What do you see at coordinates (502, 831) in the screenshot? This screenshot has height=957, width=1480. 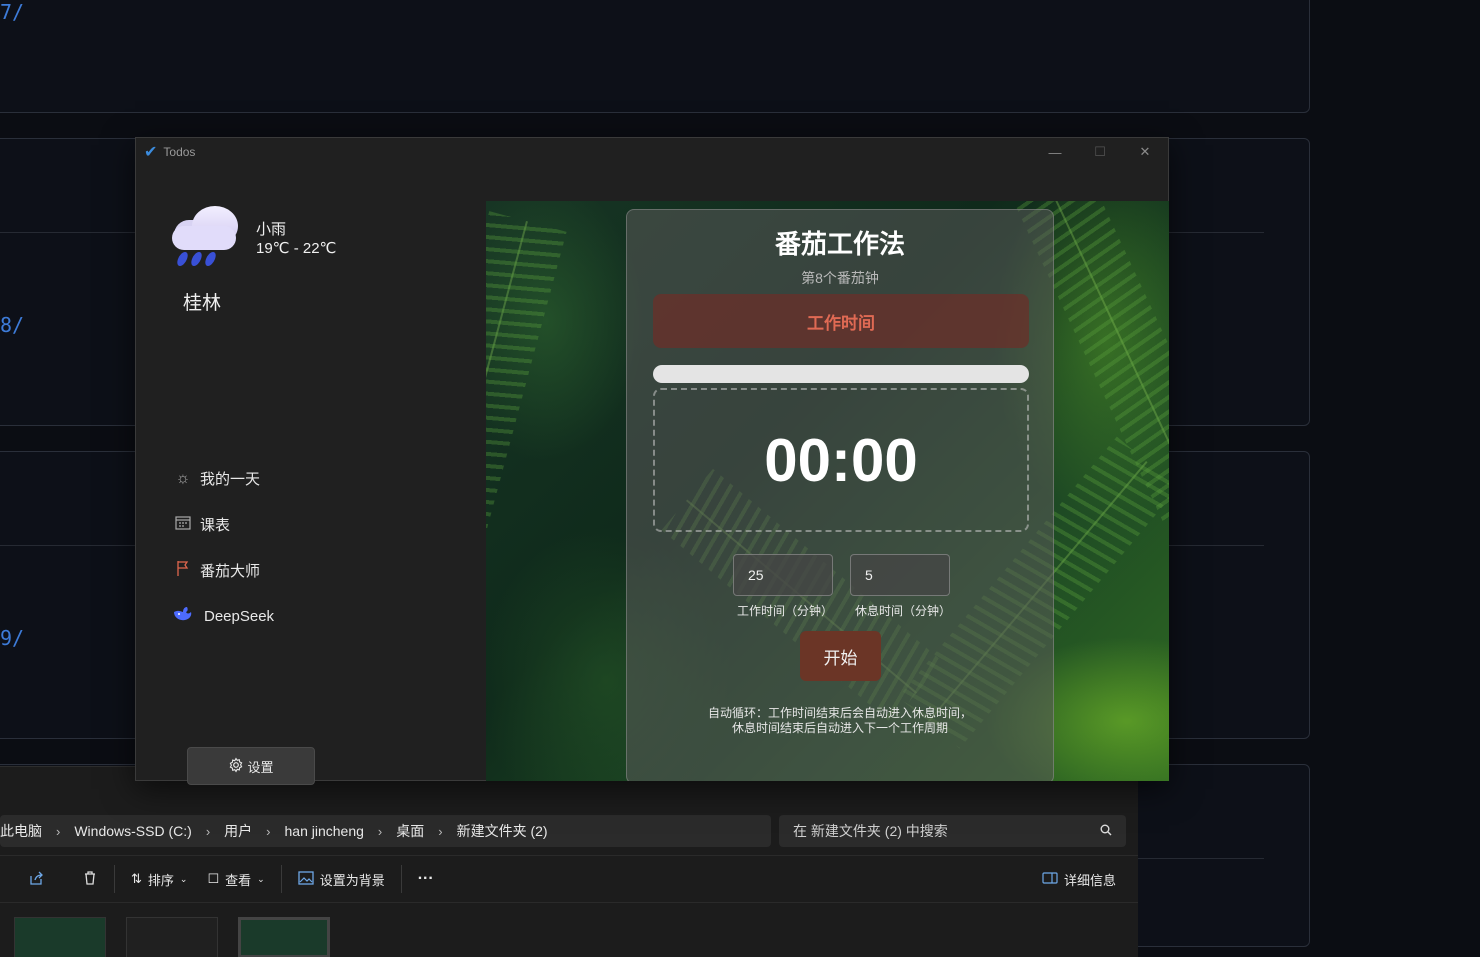 I see `breadcrumb-item: 新建文件夹 (2)` at bounding box center [502, 831].